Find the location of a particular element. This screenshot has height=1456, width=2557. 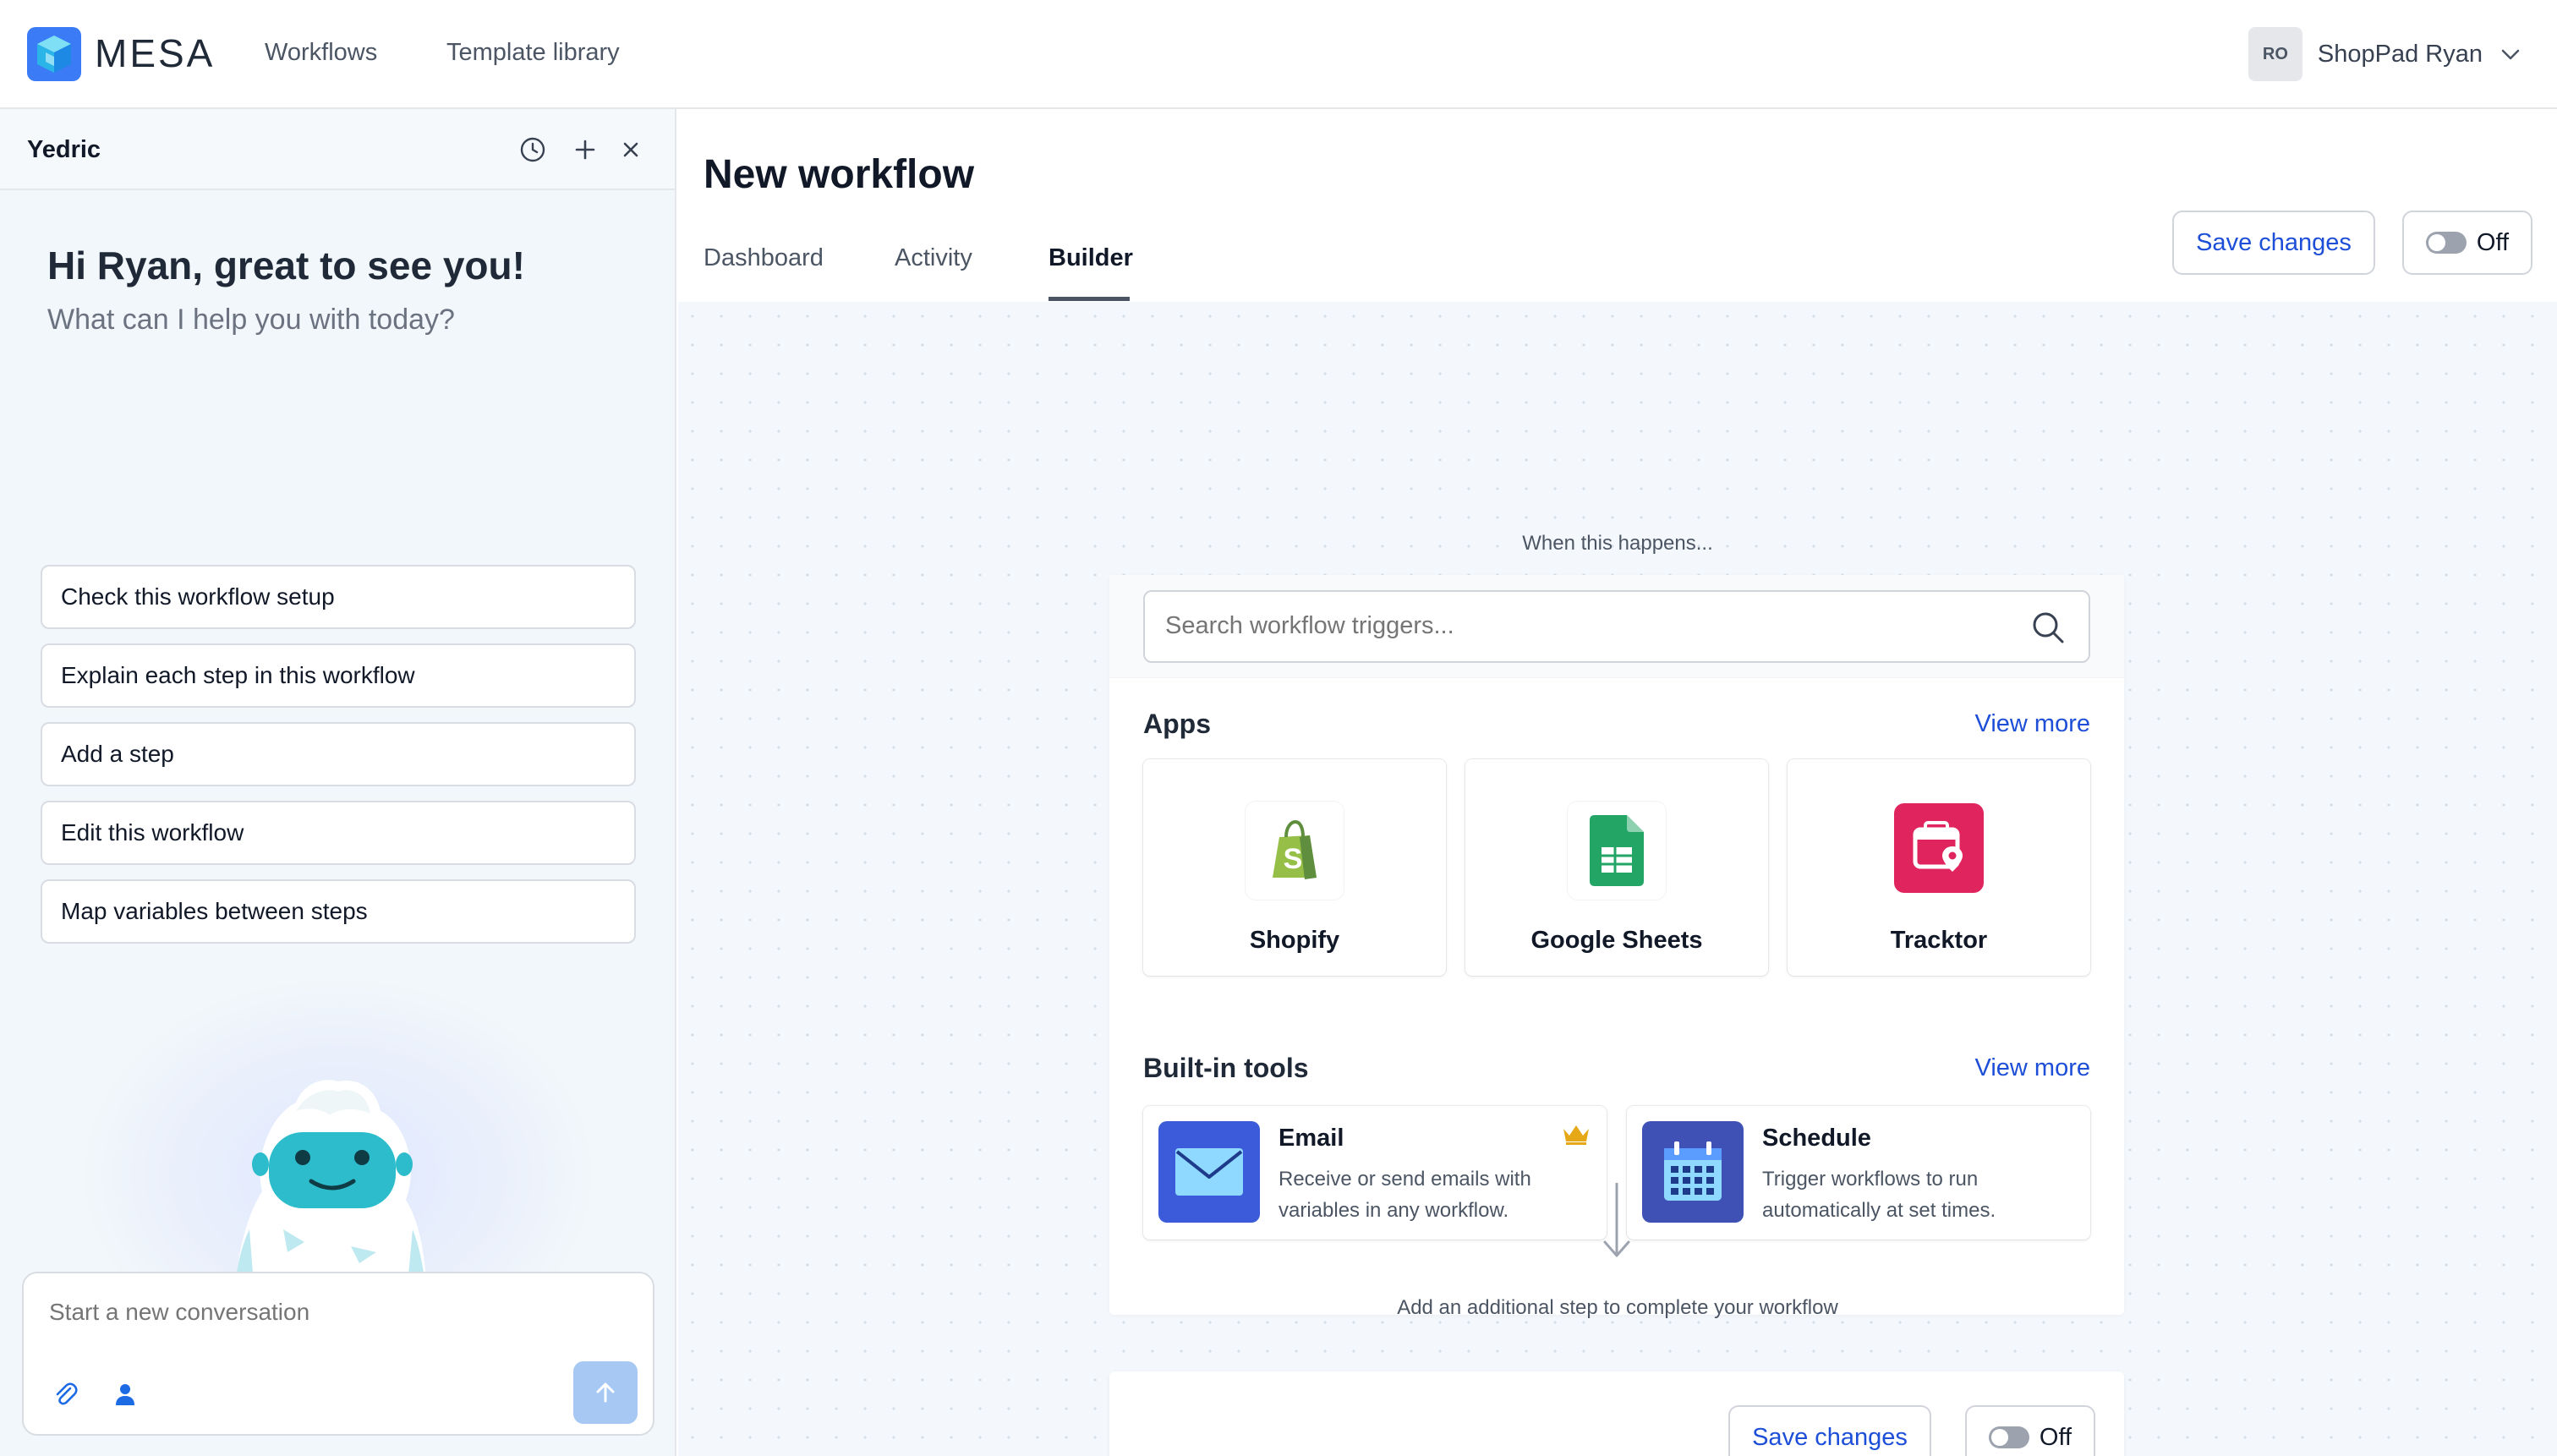

calendar-icon is located at coordinates (1693, 1172).